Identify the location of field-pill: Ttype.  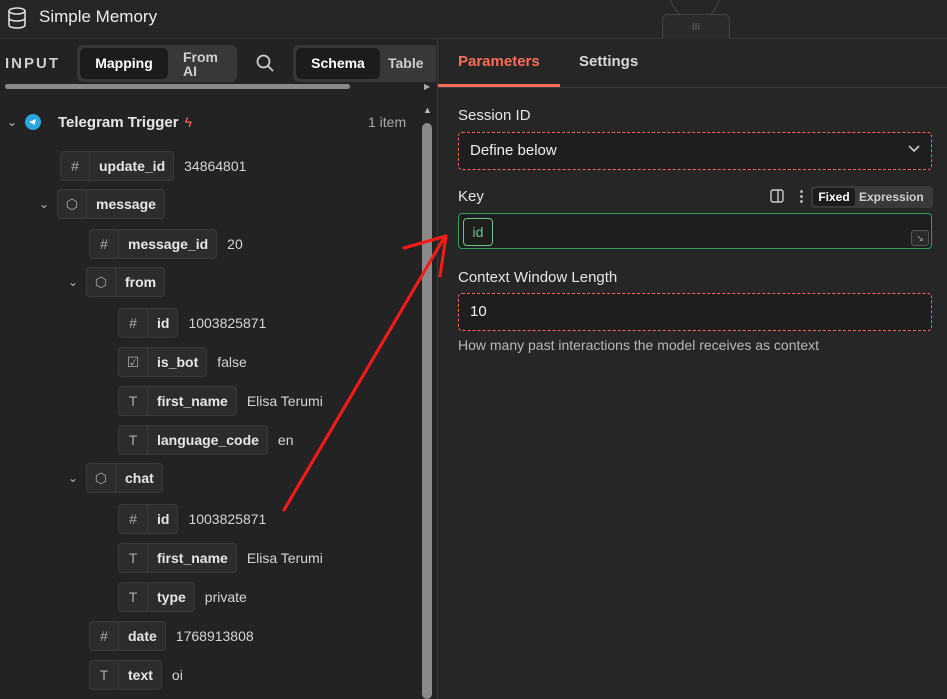
(156, 597).